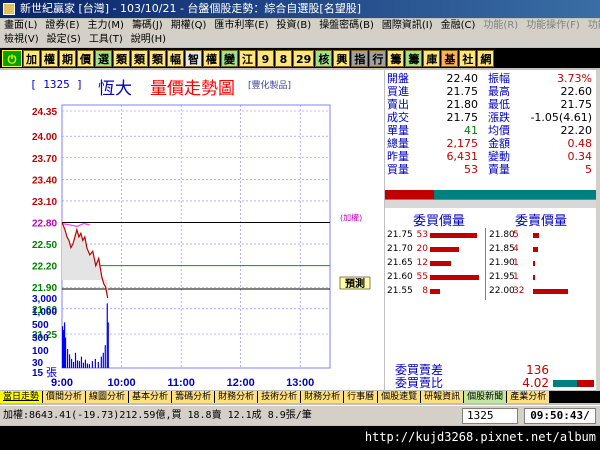 Image resolution: width=600 pixels, height=450 pixels. What do you see at coordinates (193, 58) in the screenshot?
I see `toolbar-button: 智` at bounding box center [193, 58].